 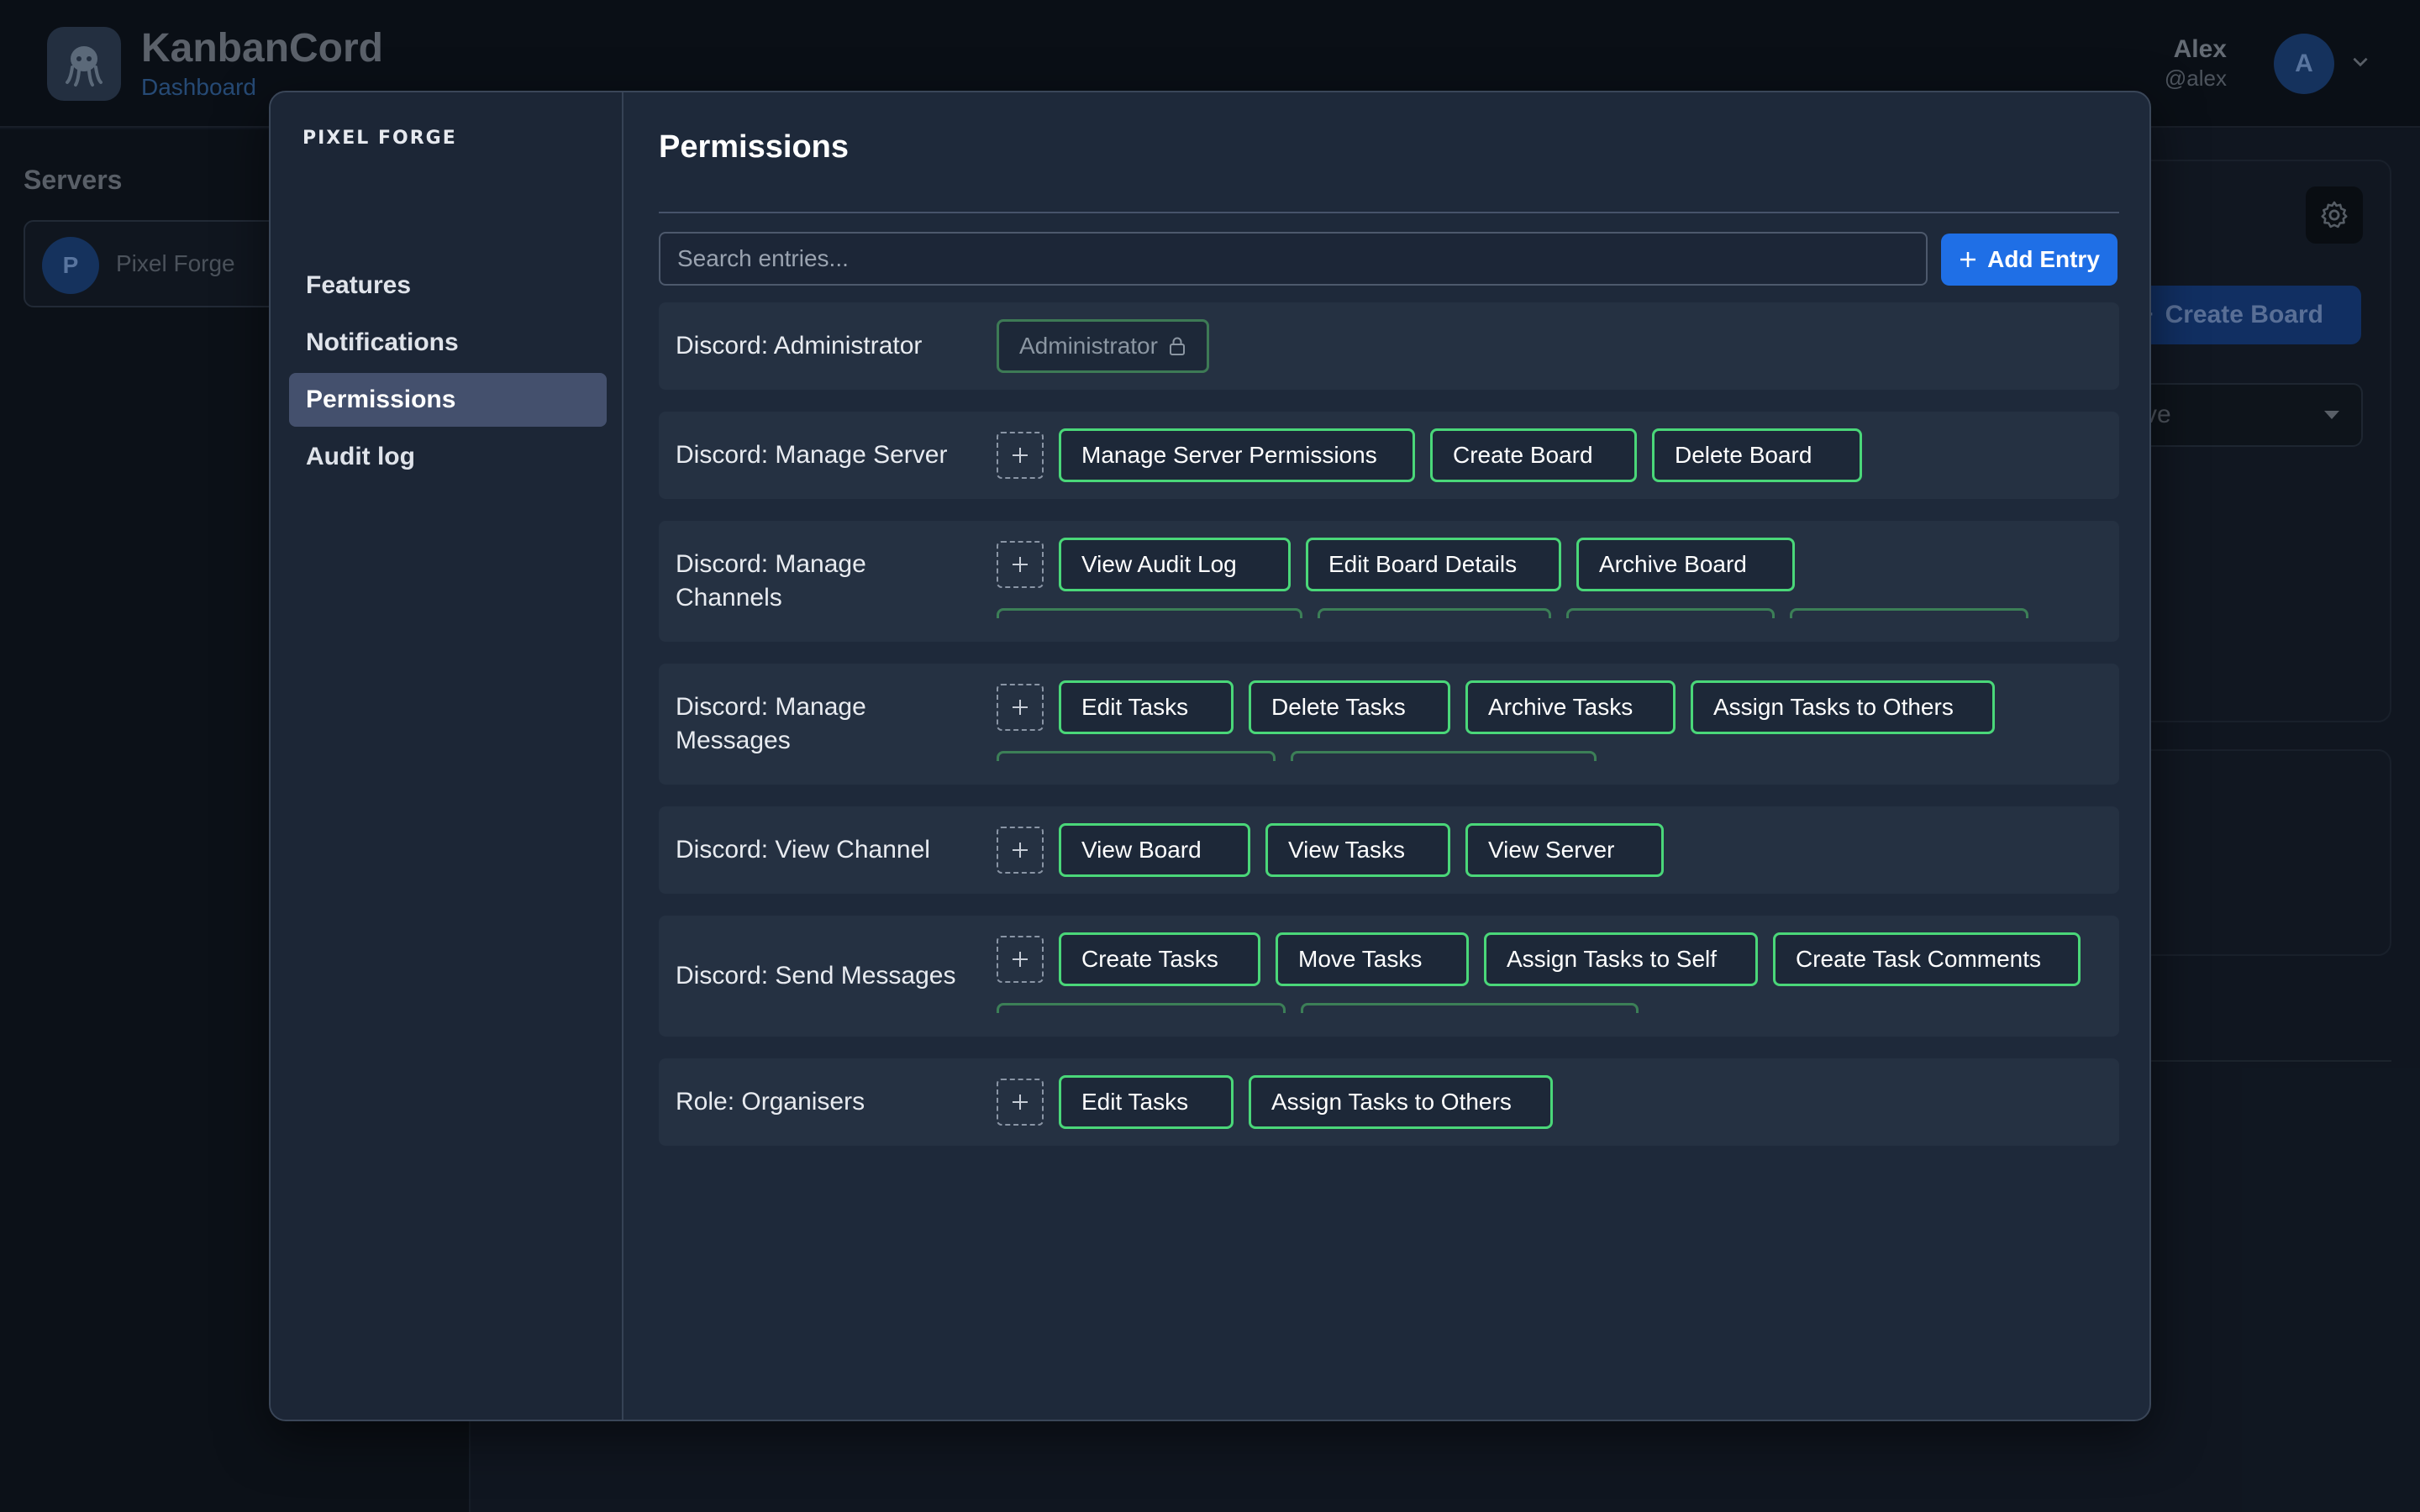 What do you see at coordinates (1357, 850) in the screenshot?
I see `permission-chip: View Tasks` at bounding box center [1357, 850].